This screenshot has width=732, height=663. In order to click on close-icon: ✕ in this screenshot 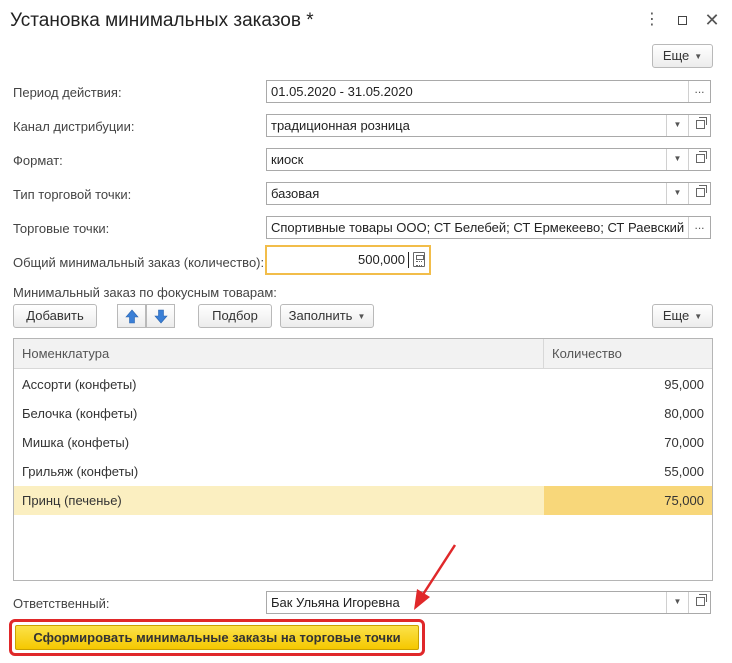, I will do `click(712, 20)`.